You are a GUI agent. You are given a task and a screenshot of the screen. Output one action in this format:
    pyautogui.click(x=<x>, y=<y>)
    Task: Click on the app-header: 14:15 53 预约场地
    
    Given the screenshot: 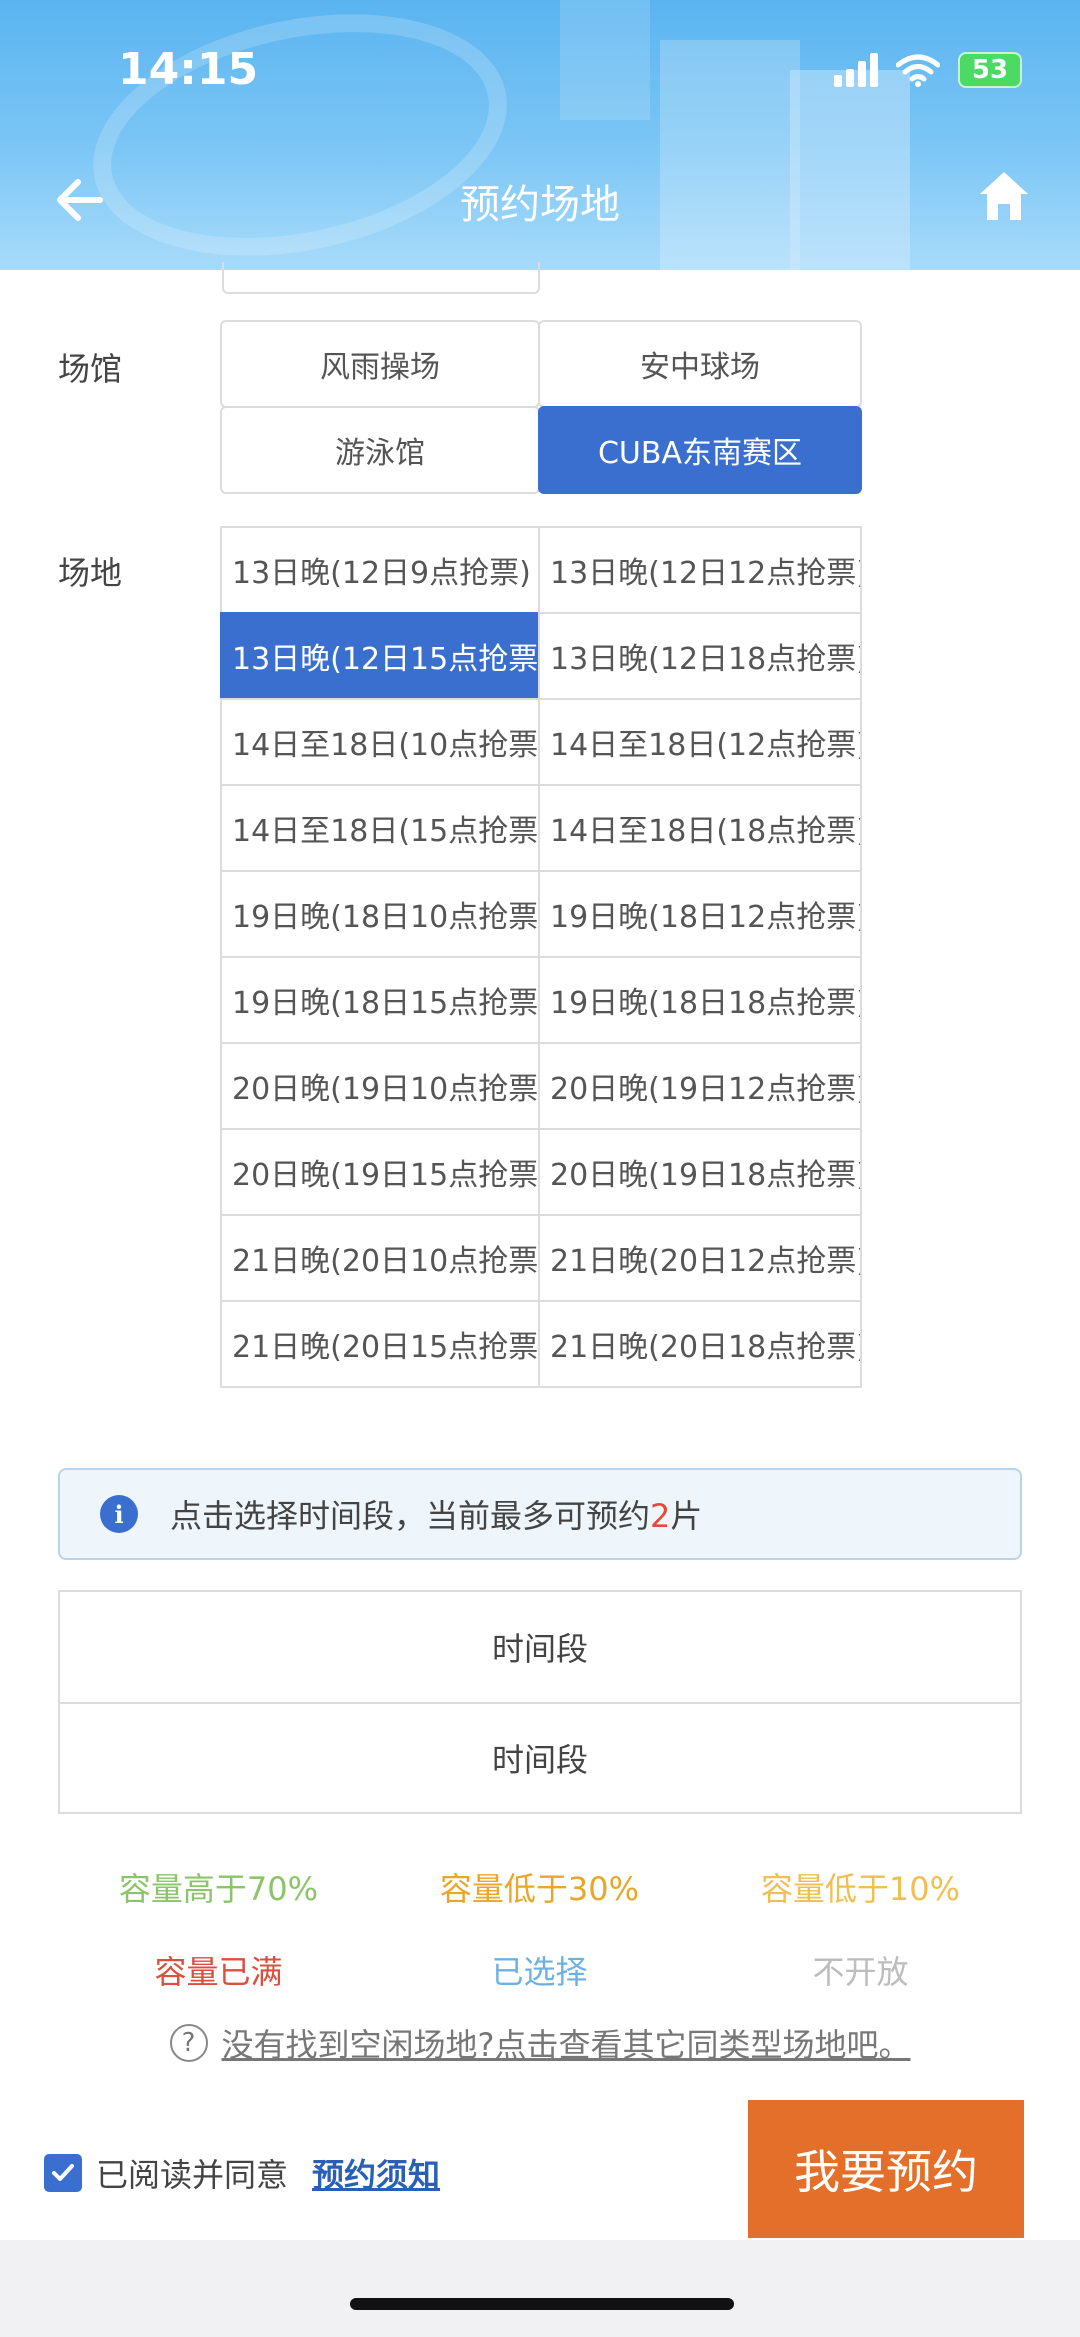 What is the action you would take?
    pyautogui.click(x=540, y=135)
    